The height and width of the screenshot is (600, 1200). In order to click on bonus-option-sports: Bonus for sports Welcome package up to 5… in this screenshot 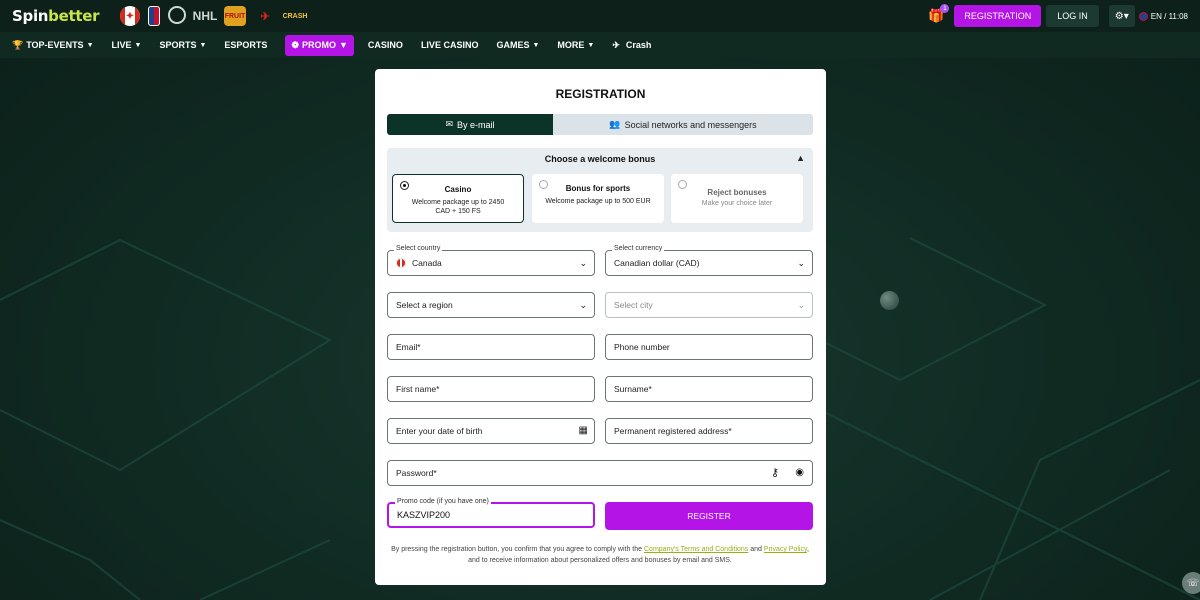, I will do `click(598, 198)`.